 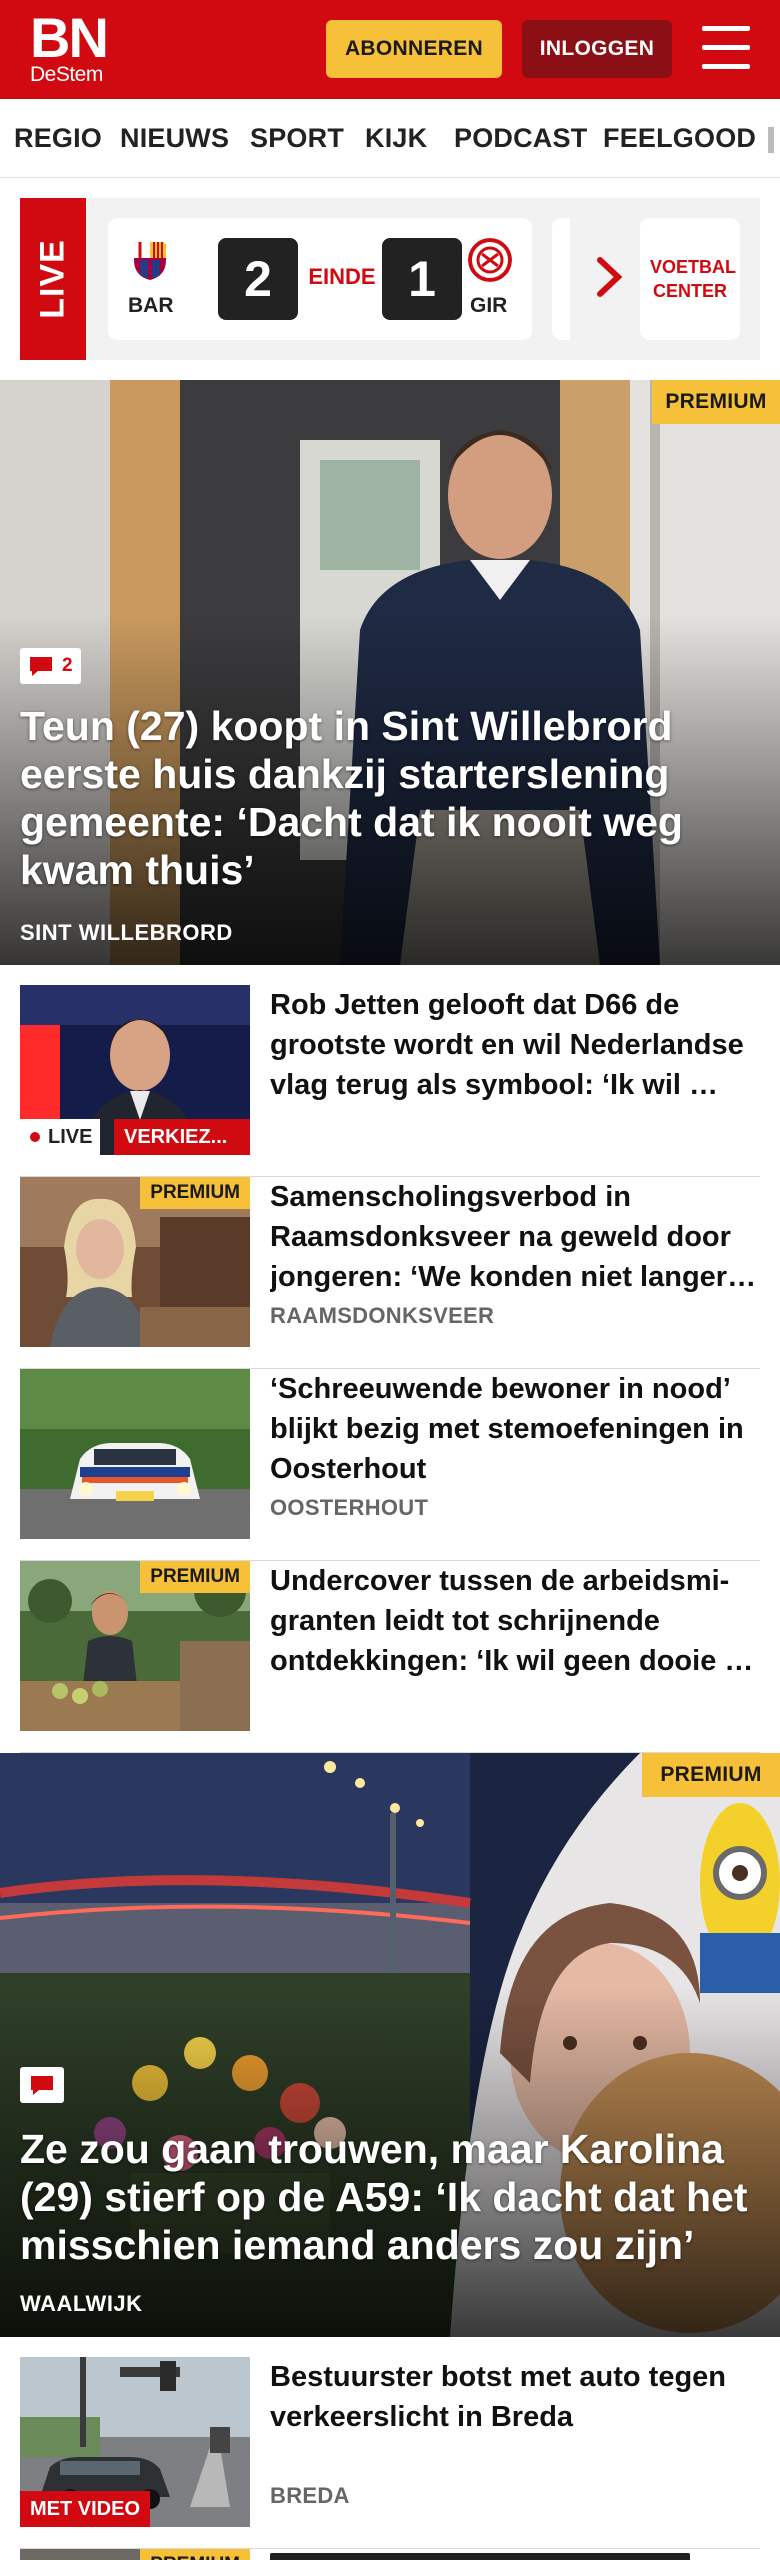 I want to click on top-bar: BN DeStem ABONNEREN INLOGGEN, so click(x=390, y=49).